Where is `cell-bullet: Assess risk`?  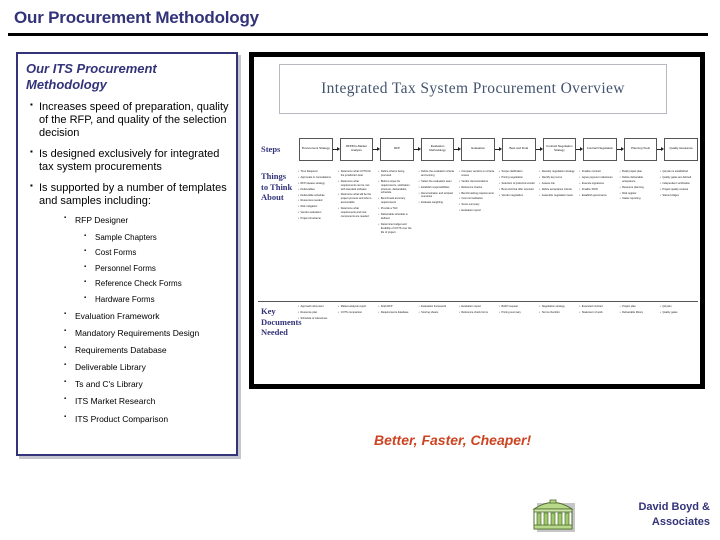 cell-bullet: Assess risk is located at coordinates (557, 184).